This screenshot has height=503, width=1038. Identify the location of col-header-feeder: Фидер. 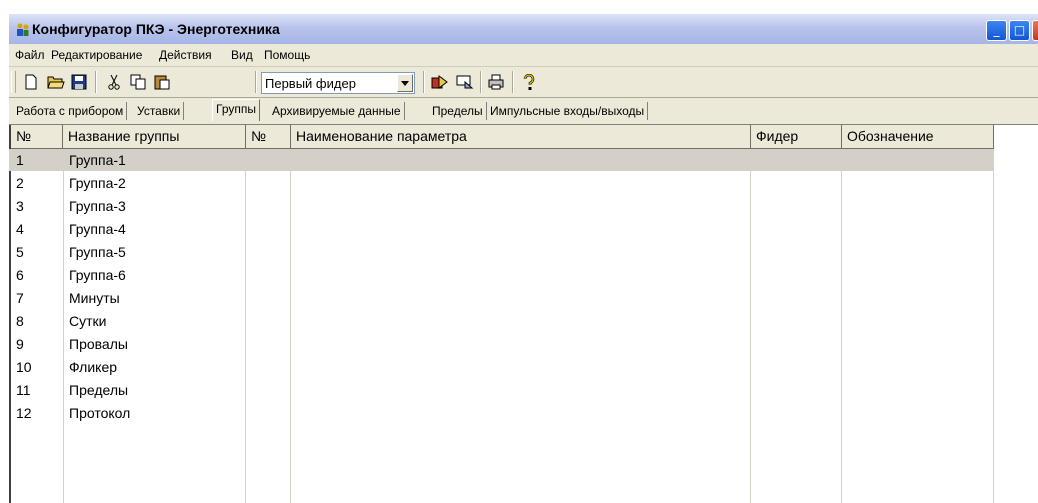
(796, 137).